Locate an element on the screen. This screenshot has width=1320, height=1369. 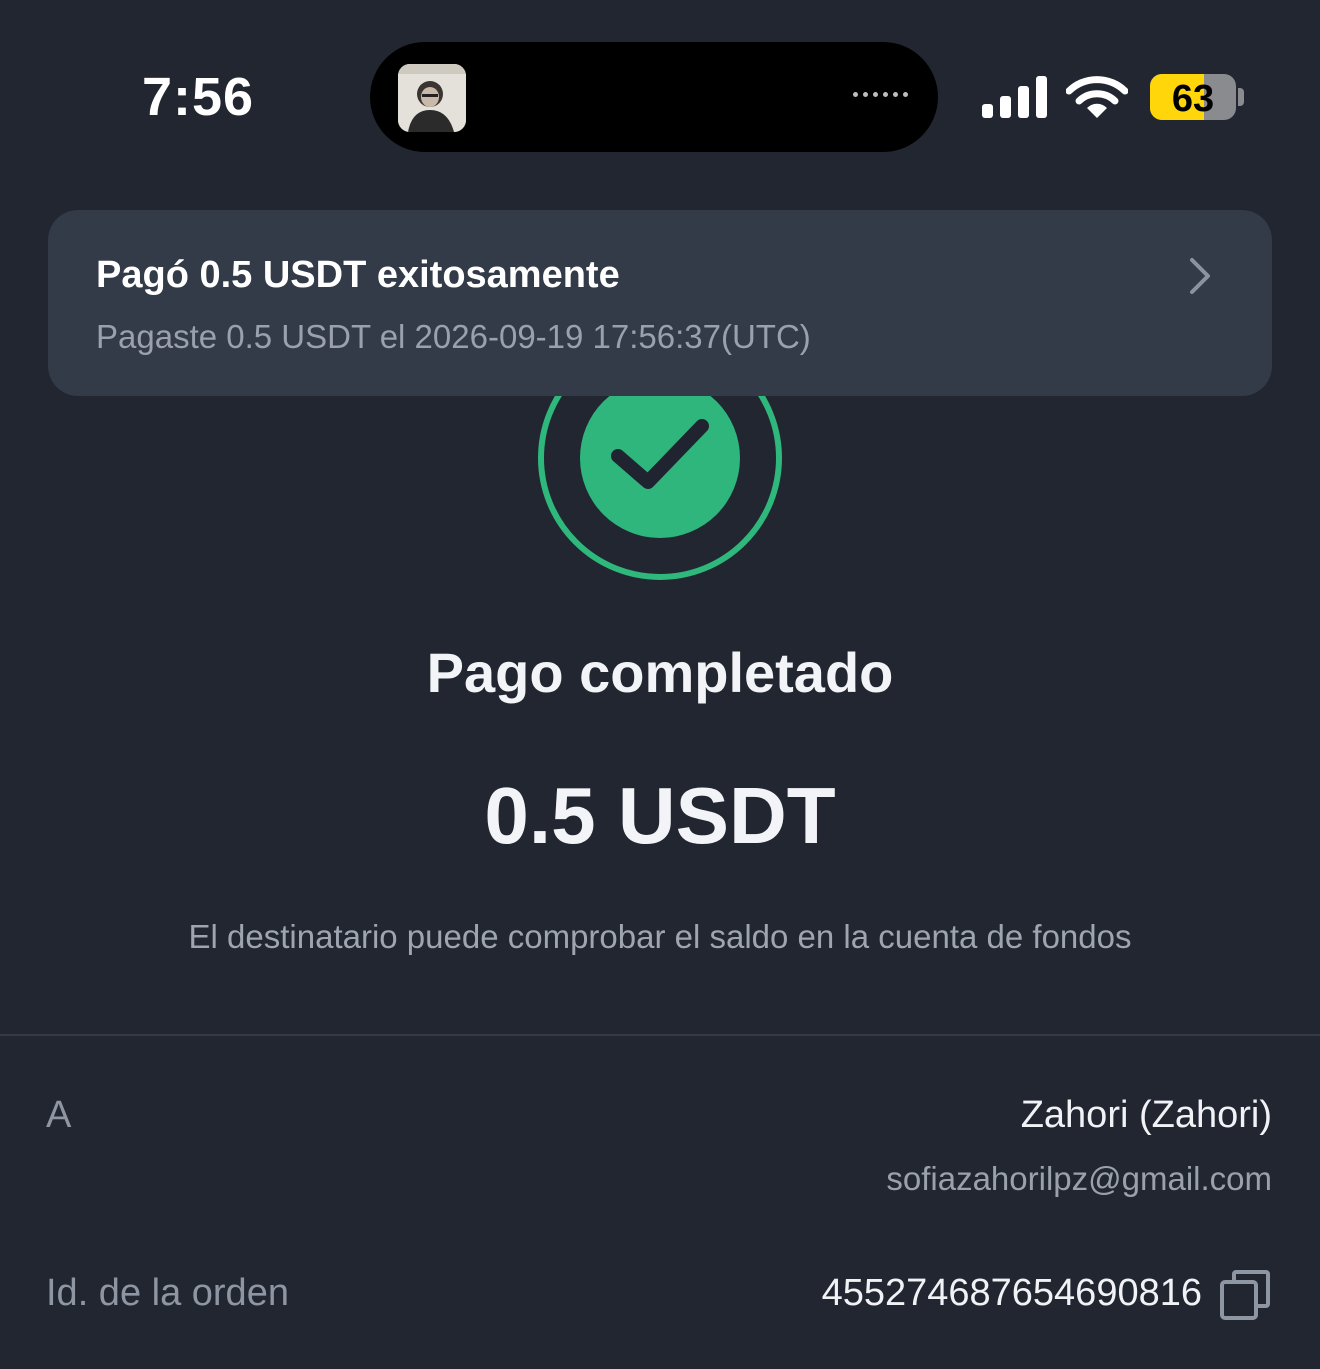
order-id-label: Id. de la orden is located at coordinates (167, 1293).